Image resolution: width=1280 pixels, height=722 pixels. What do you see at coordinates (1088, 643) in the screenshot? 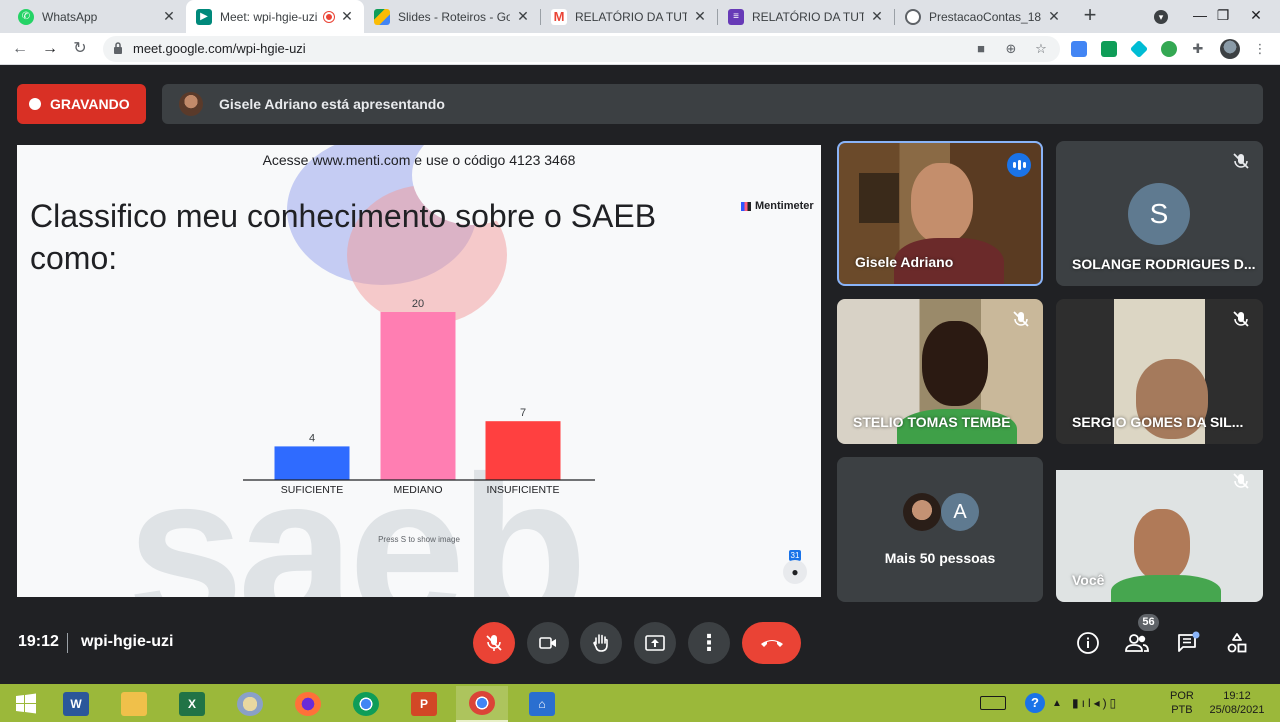
I see `meeting-details-button` at bounding box center [1088, 643].